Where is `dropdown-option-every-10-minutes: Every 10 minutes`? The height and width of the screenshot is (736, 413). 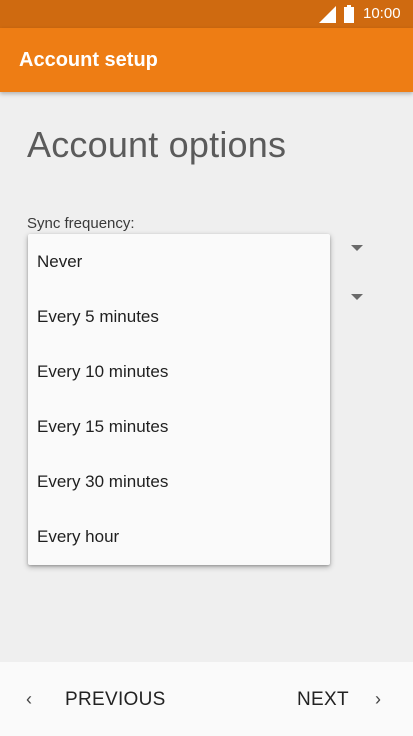 dropdown-option-every-10-minutes: Every 10 minutes is located at coordinates (179, 371).